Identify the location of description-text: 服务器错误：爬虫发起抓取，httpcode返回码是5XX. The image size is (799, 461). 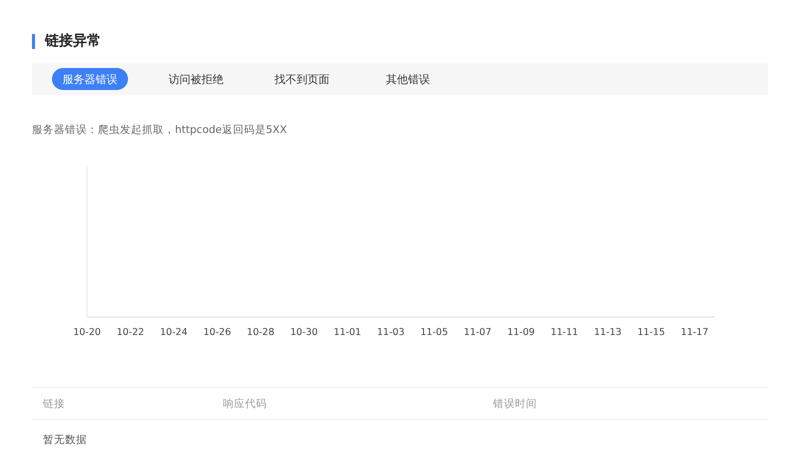
(160, 130).